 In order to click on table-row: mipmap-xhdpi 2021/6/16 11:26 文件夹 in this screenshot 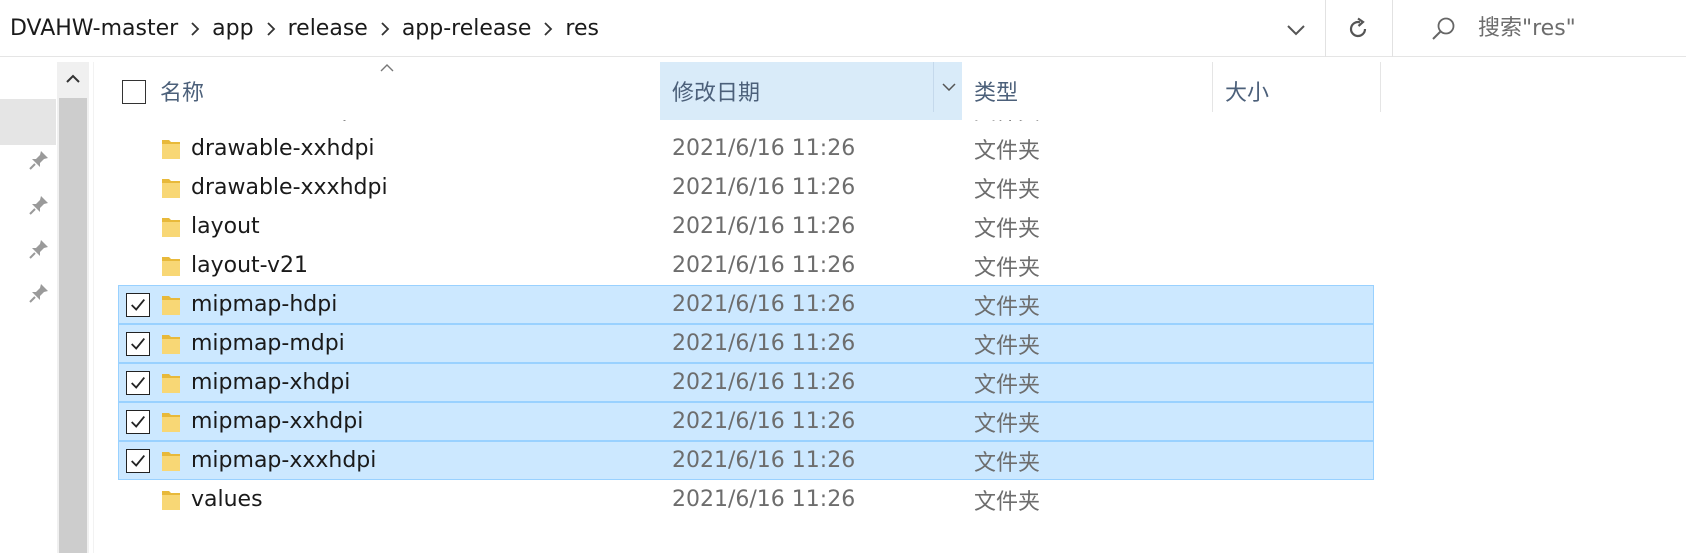, I will do `click(891, 382)`.